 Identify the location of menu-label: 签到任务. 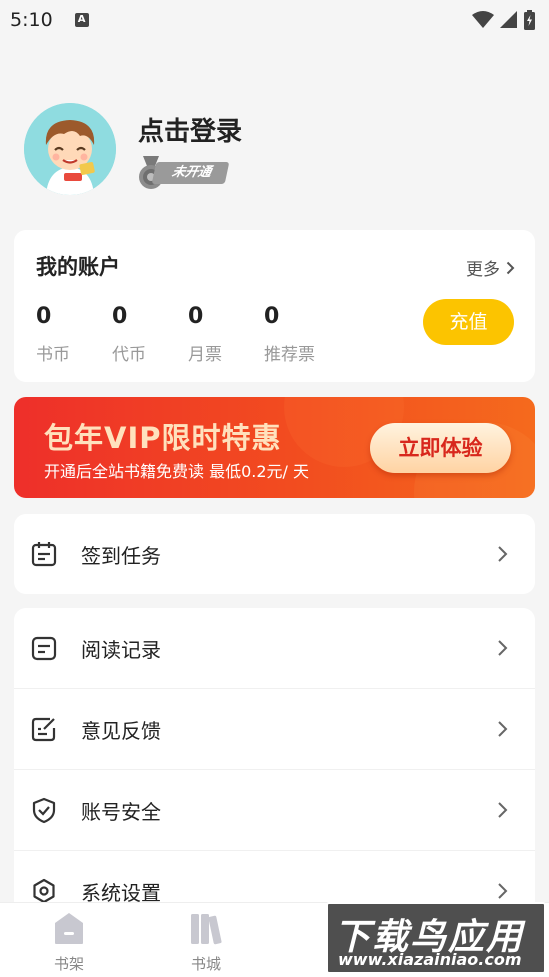
(121, 555).